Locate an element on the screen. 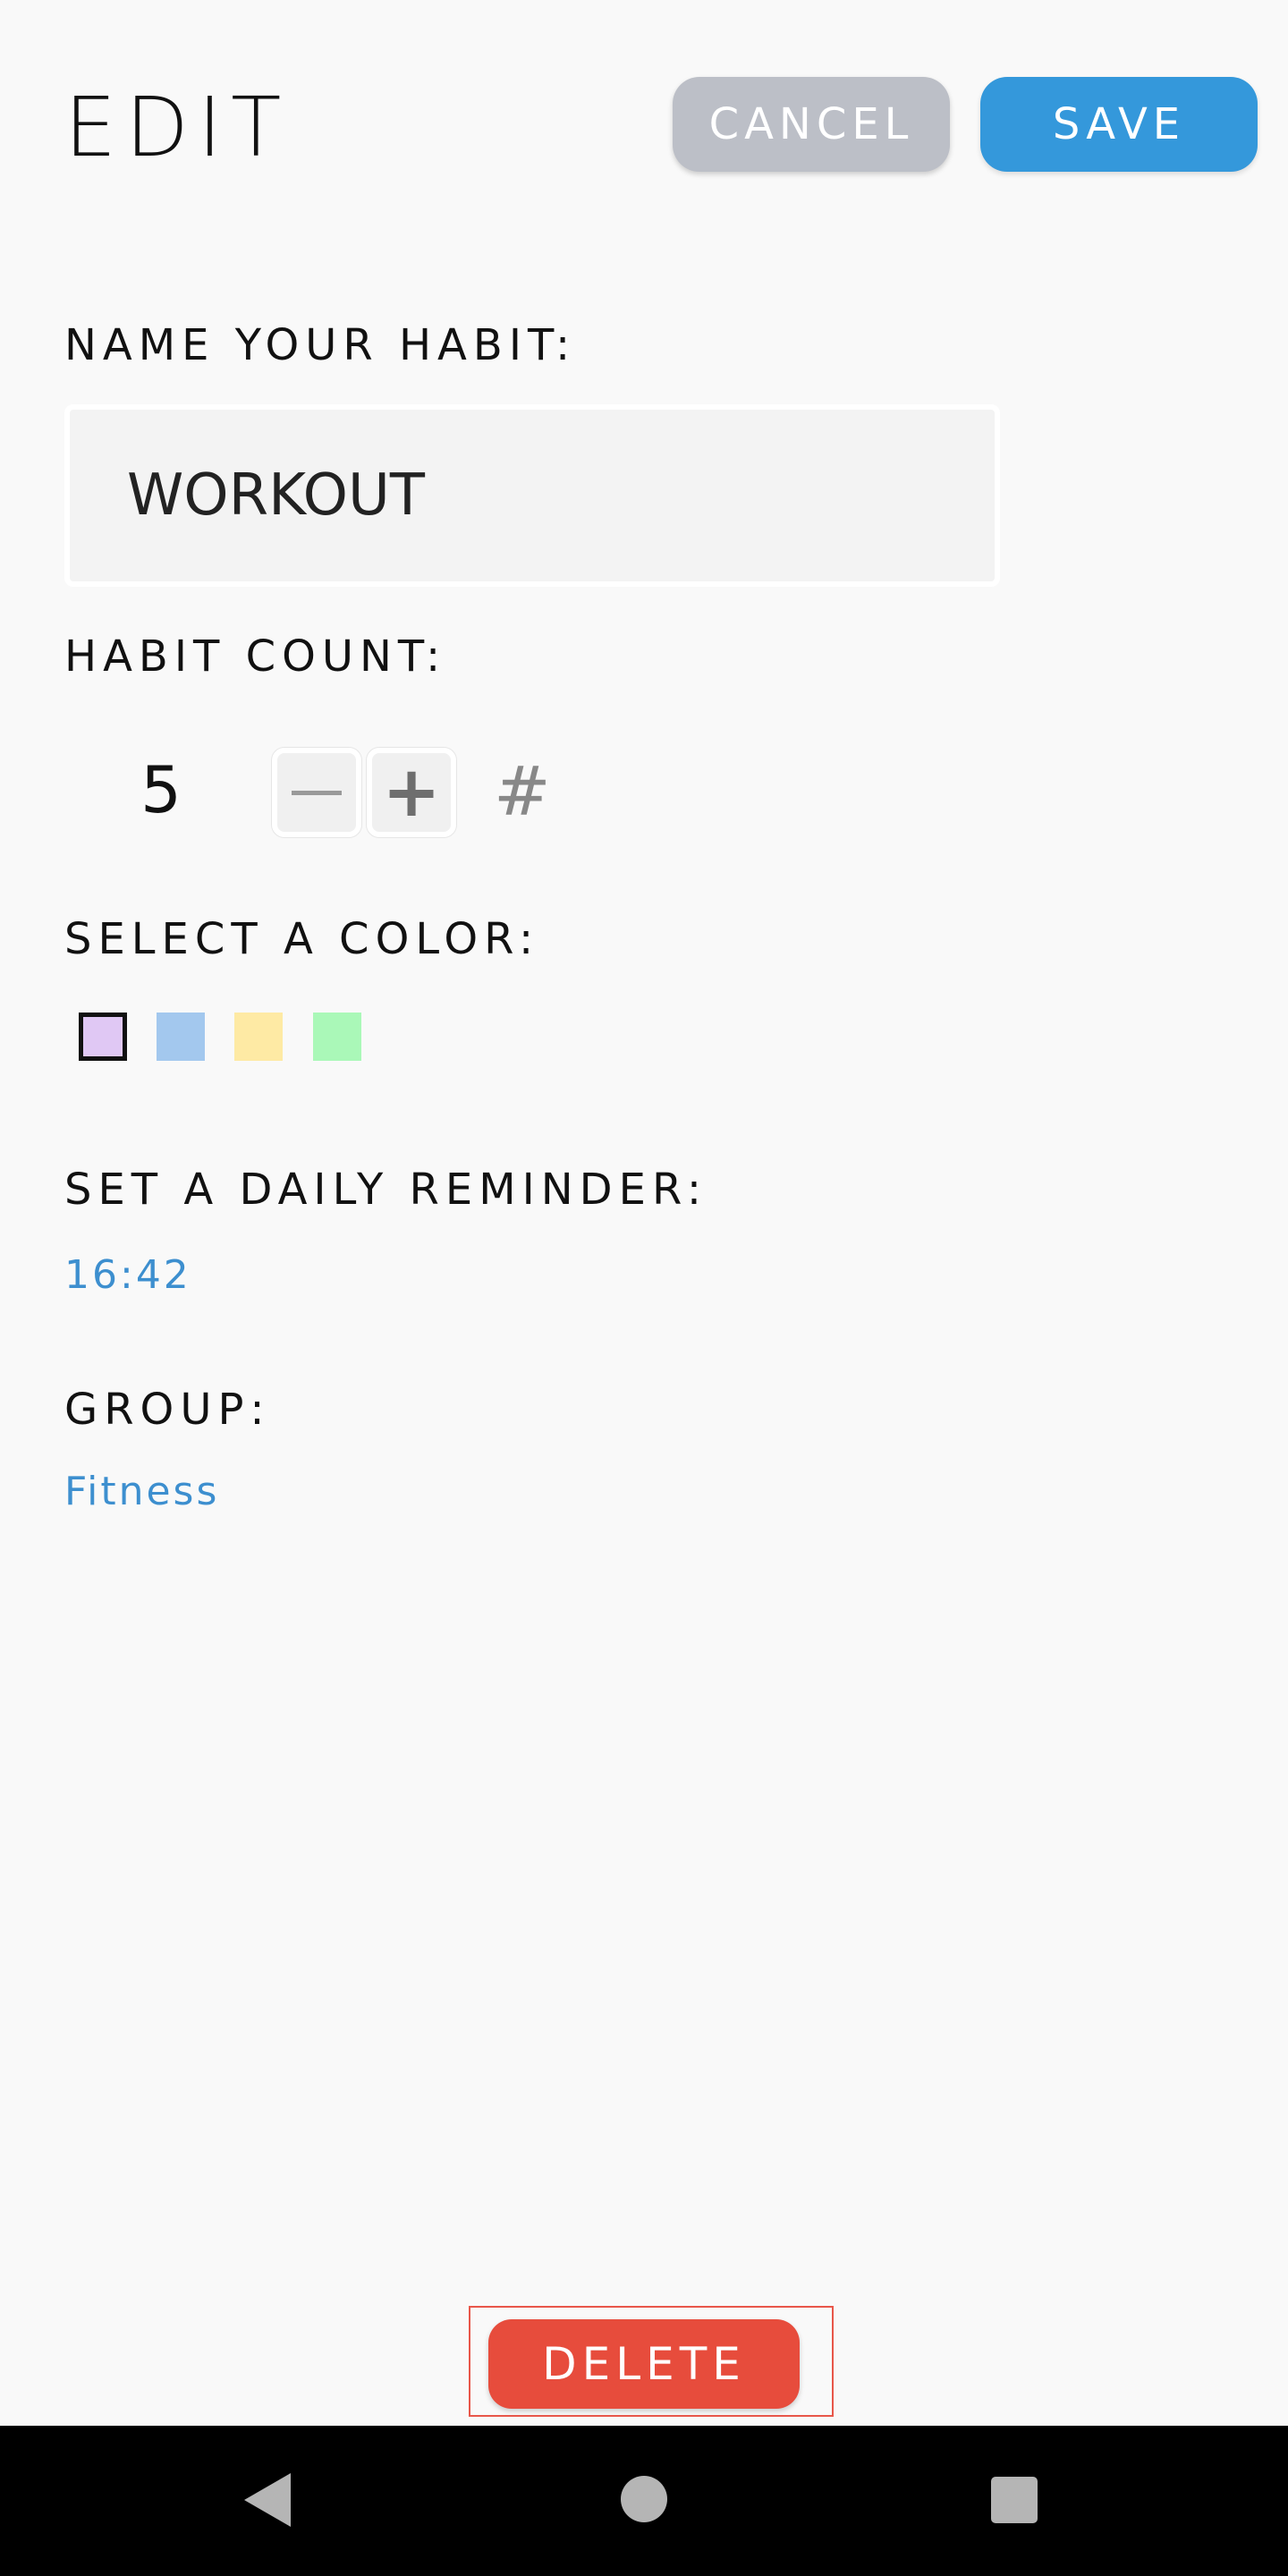 The image size is (1288, 2576). select-color-label: SELECT A COLOR: is located at coordinates (302, 939).